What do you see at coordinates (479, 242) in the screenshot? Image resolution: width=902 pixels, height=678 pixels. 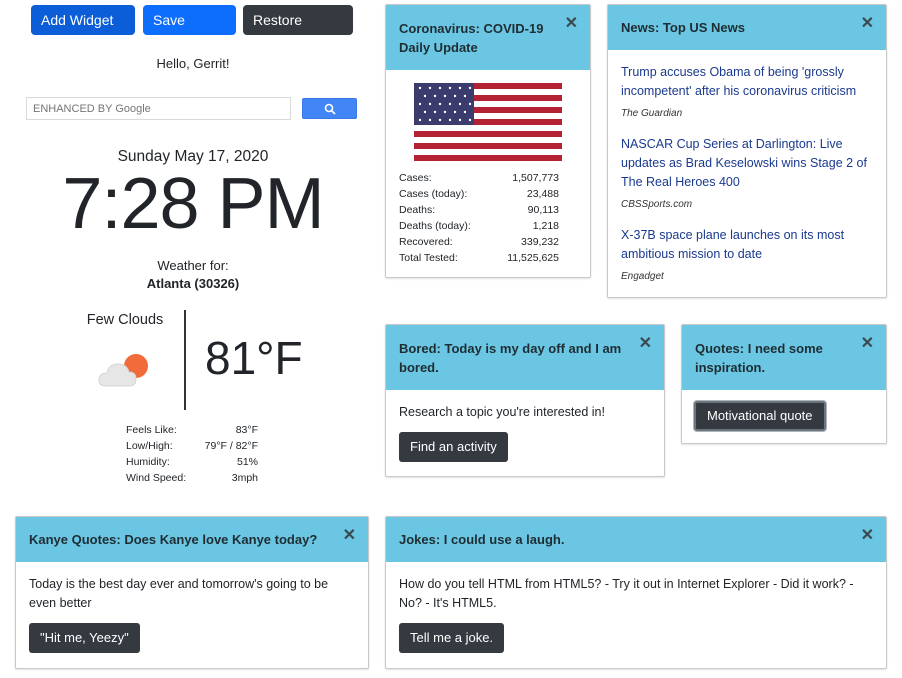 I see `covid-stat-row: Recovered: 339,232` at bounding box center [479, 242].